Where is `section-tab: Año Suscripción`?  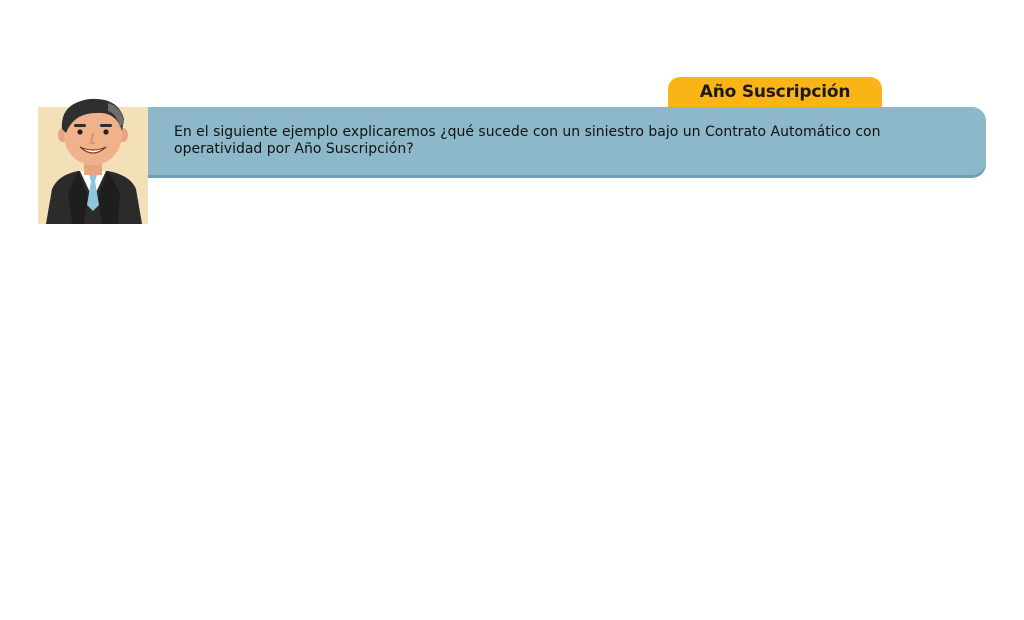
section-tab: Año Suscripción is located at coordinates (775, 93).